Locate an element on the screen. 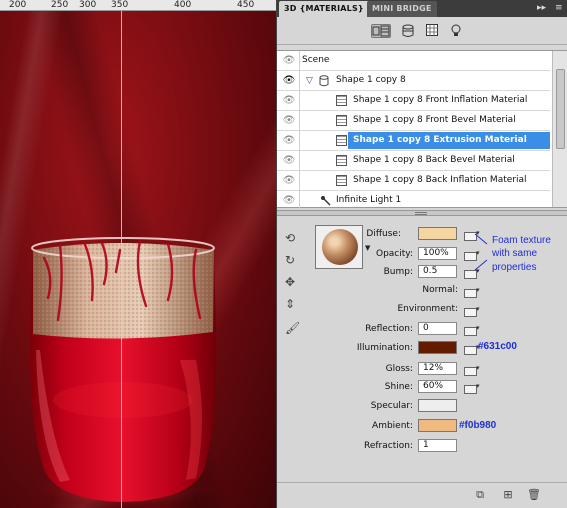  ruler-label: 400 is located at coordinates (183, 5).